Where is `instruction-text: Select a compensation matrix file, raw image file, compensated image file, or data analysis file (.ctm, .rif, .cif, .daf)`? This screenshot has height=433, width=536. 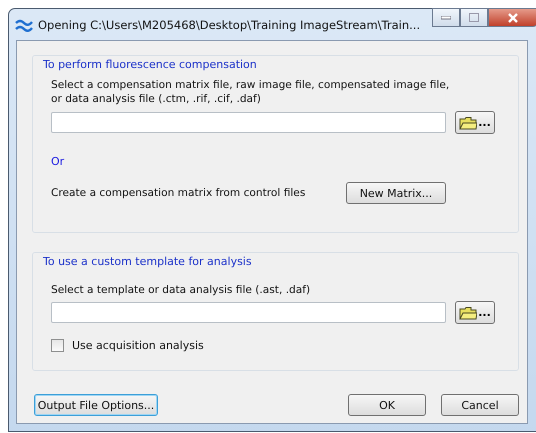 instruction-text: Select a compensation matrix file, raw image file, compensated image file, or data analysis file (.ctm, .rif, .cif, .daf) is located at coordinates (250, 92).